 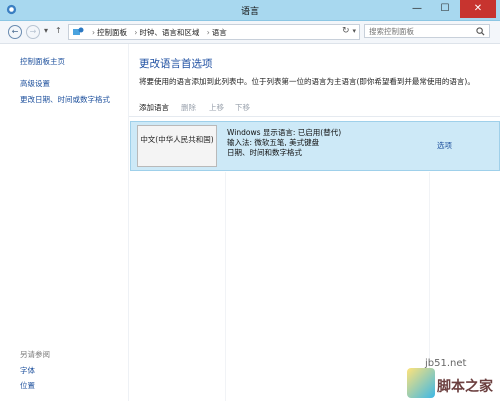 I want to click on breadcrumb: › 控制面板 › 时钟、语言和区域 › 语言, so click(x=159, y=32).